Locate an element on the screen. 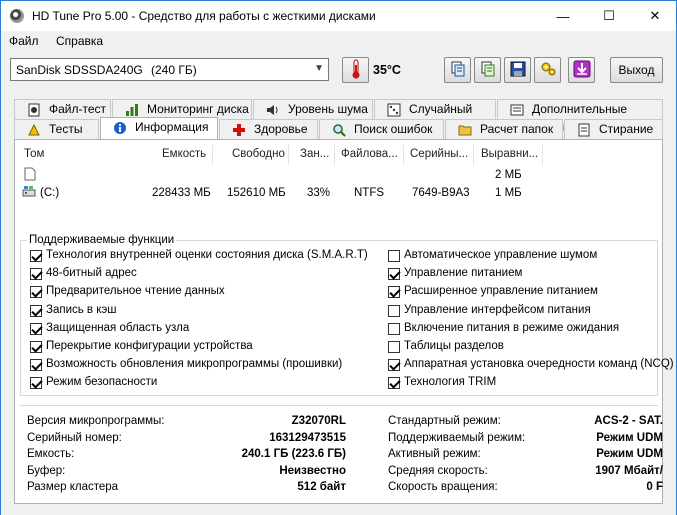  drive-icon is located at coordinates (30, 193).